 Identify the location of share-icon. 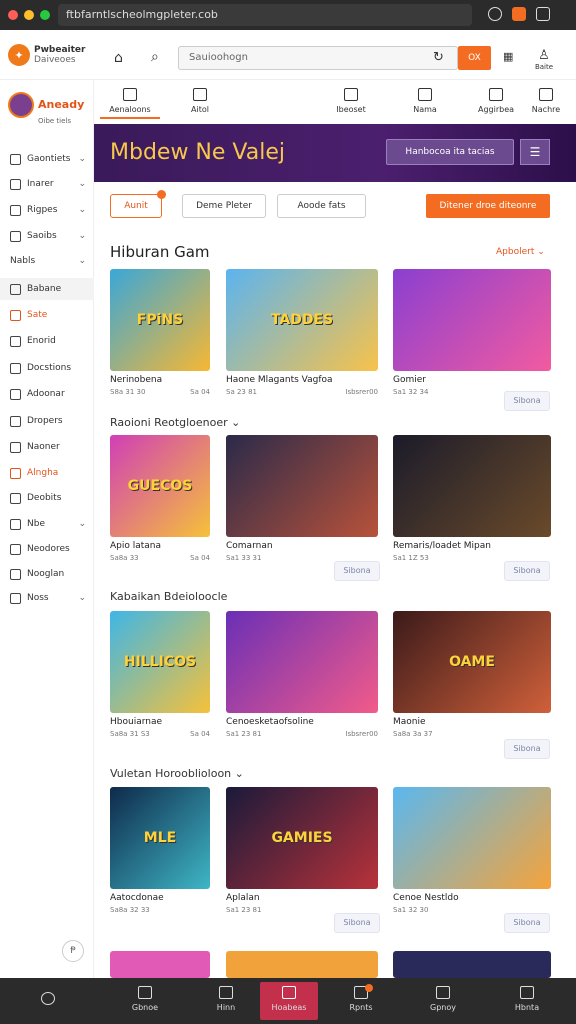
(495, 14).